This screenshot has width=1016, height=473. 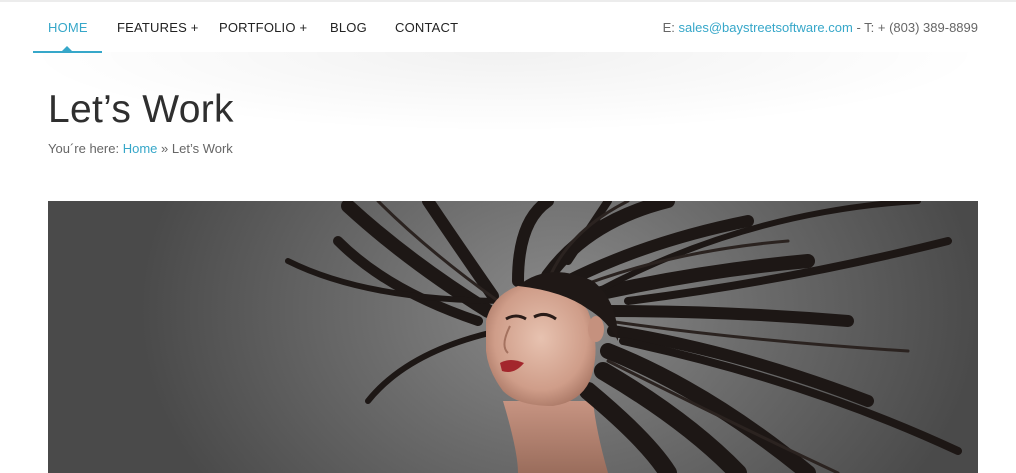 I want to click on breadcrumb-home-link: Home, so click(x=140, y=148).